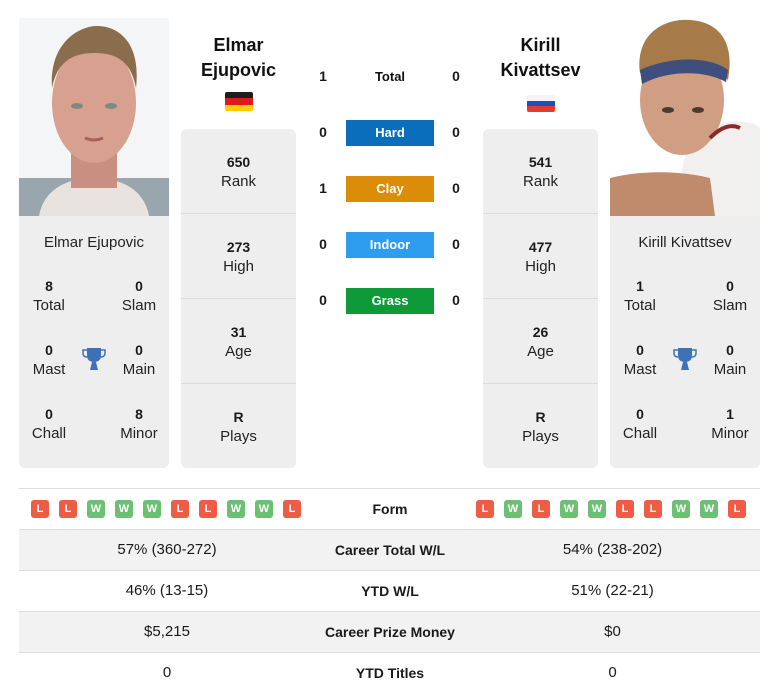  What do you see at coordinates (238, 332) in the screenshot?
I see `value: 31` at bounding box center [238, 332].